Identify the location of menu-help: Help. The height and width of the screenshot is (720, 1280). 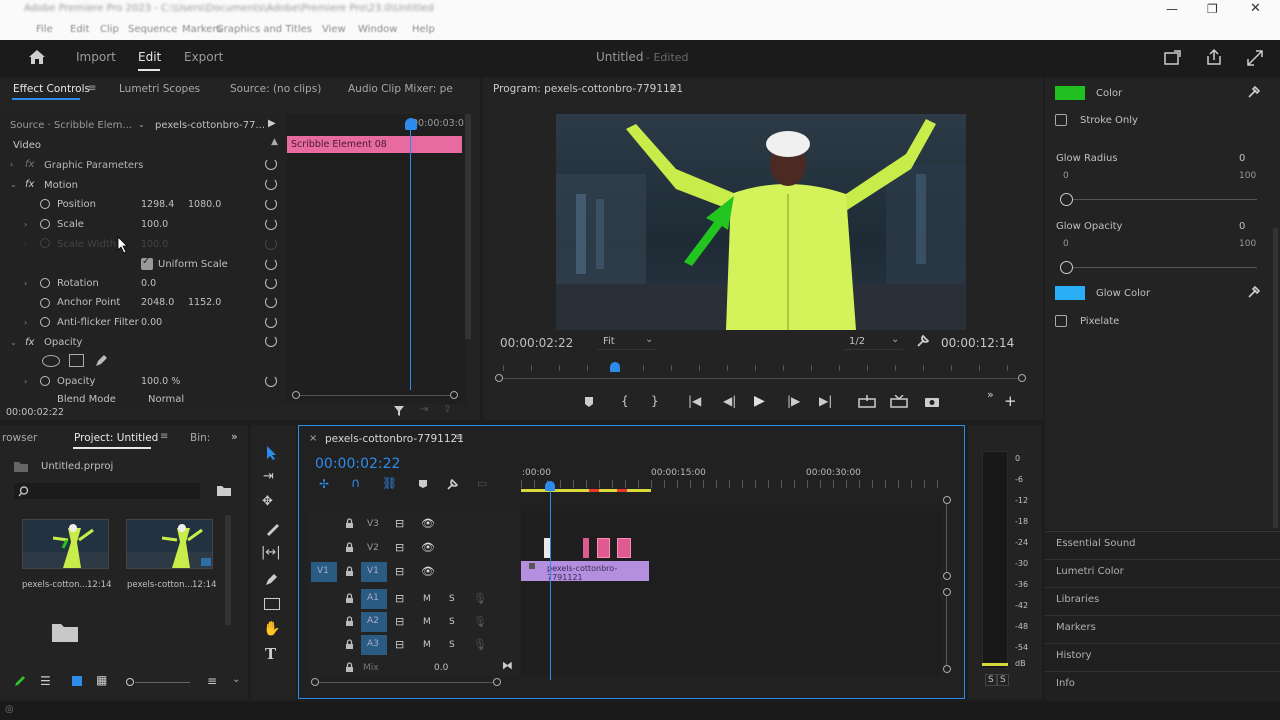
(423, 29).